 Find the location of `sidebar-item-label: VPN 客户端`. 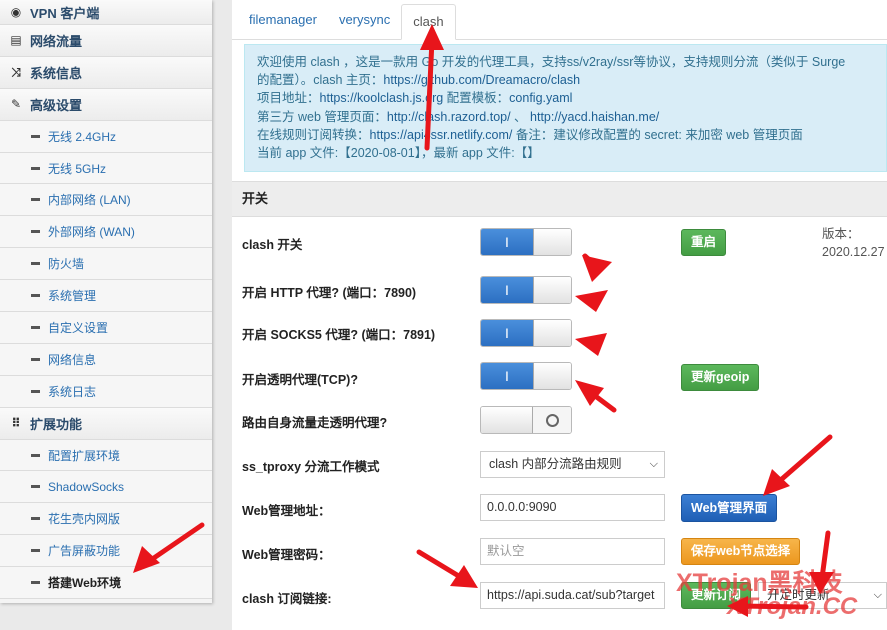

sidebar-item-label: VPN 客户端 is located at coordinates (65, 13).